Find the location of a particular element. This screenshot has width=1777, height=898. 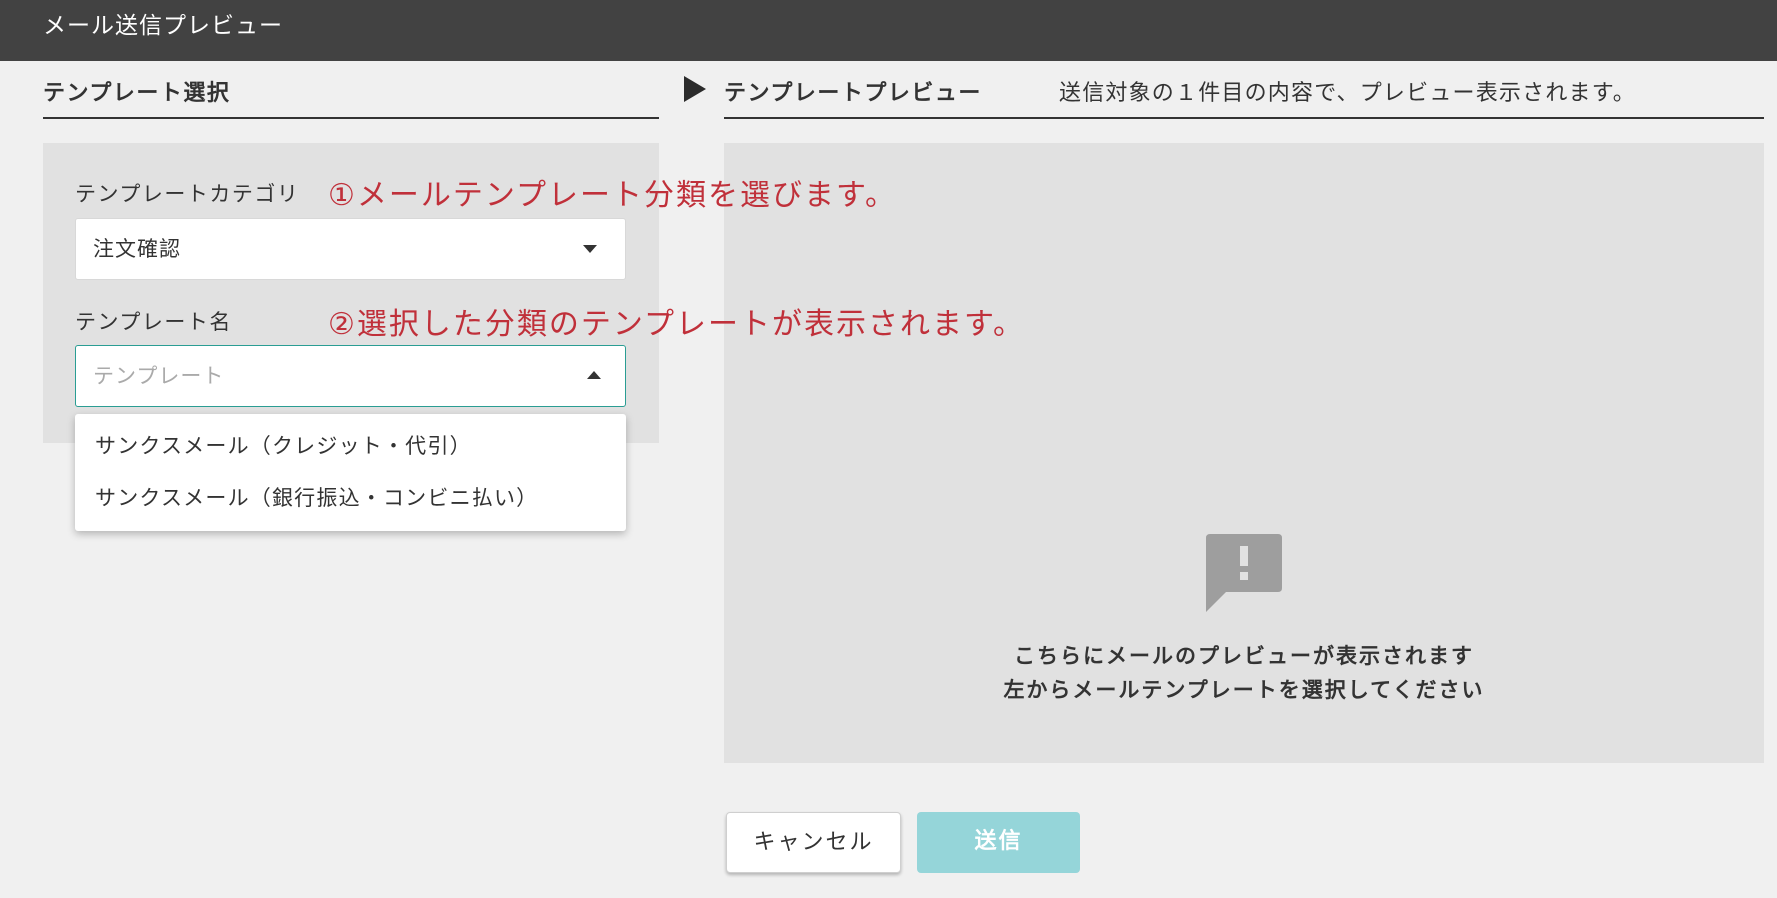

template-name-select: テンプレート is located at coordinates (350, 376).